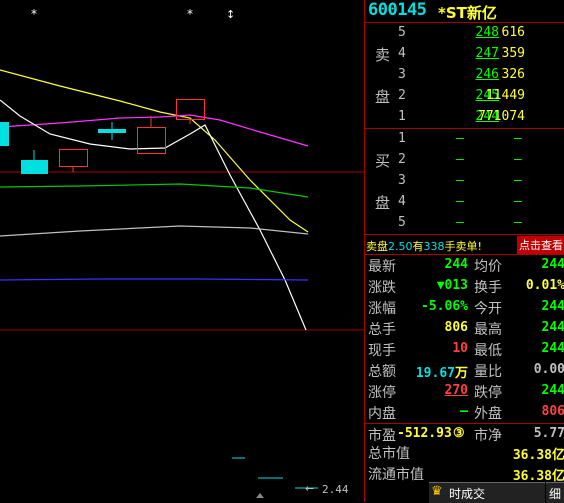  What do you see at coordinates (397, 10) in the screenshot?
I see `stock-code: 600145` at bounding box center [397, 10].